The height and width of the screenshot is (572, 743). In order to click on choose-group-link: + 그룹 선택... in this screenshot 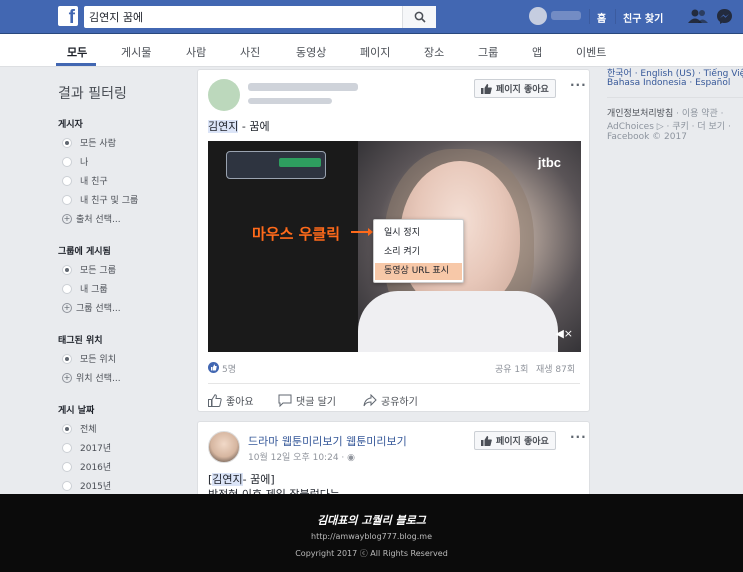, I will do `click(91, 307)`.